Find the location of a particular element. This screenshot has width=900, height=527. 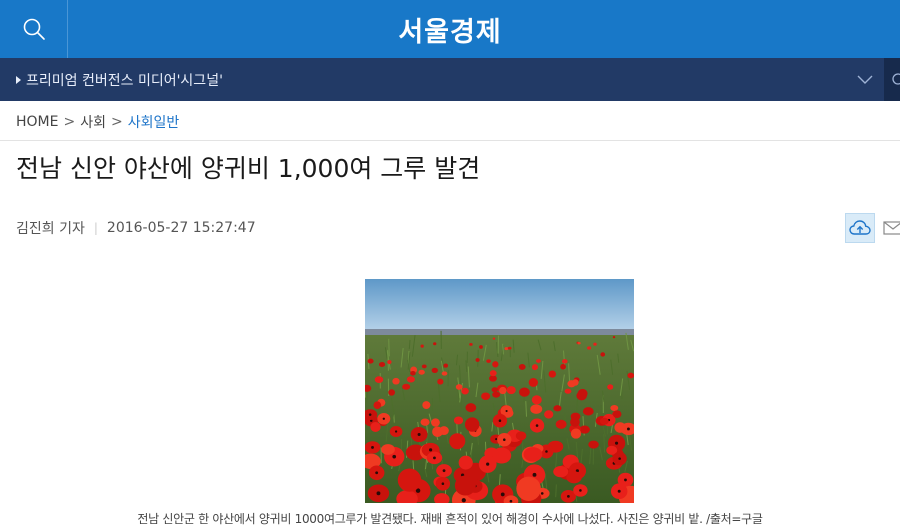

publish-datetime: 2016-05-27 15:27:47 is located at coordinates (181, 228).